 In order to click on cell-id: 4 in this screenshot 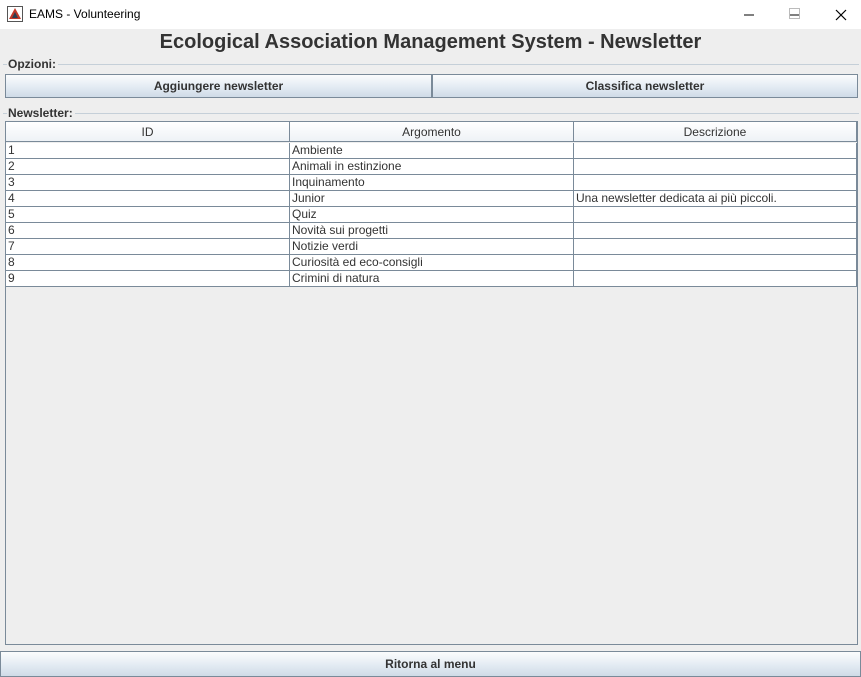, I will do `click(148, 199)`.